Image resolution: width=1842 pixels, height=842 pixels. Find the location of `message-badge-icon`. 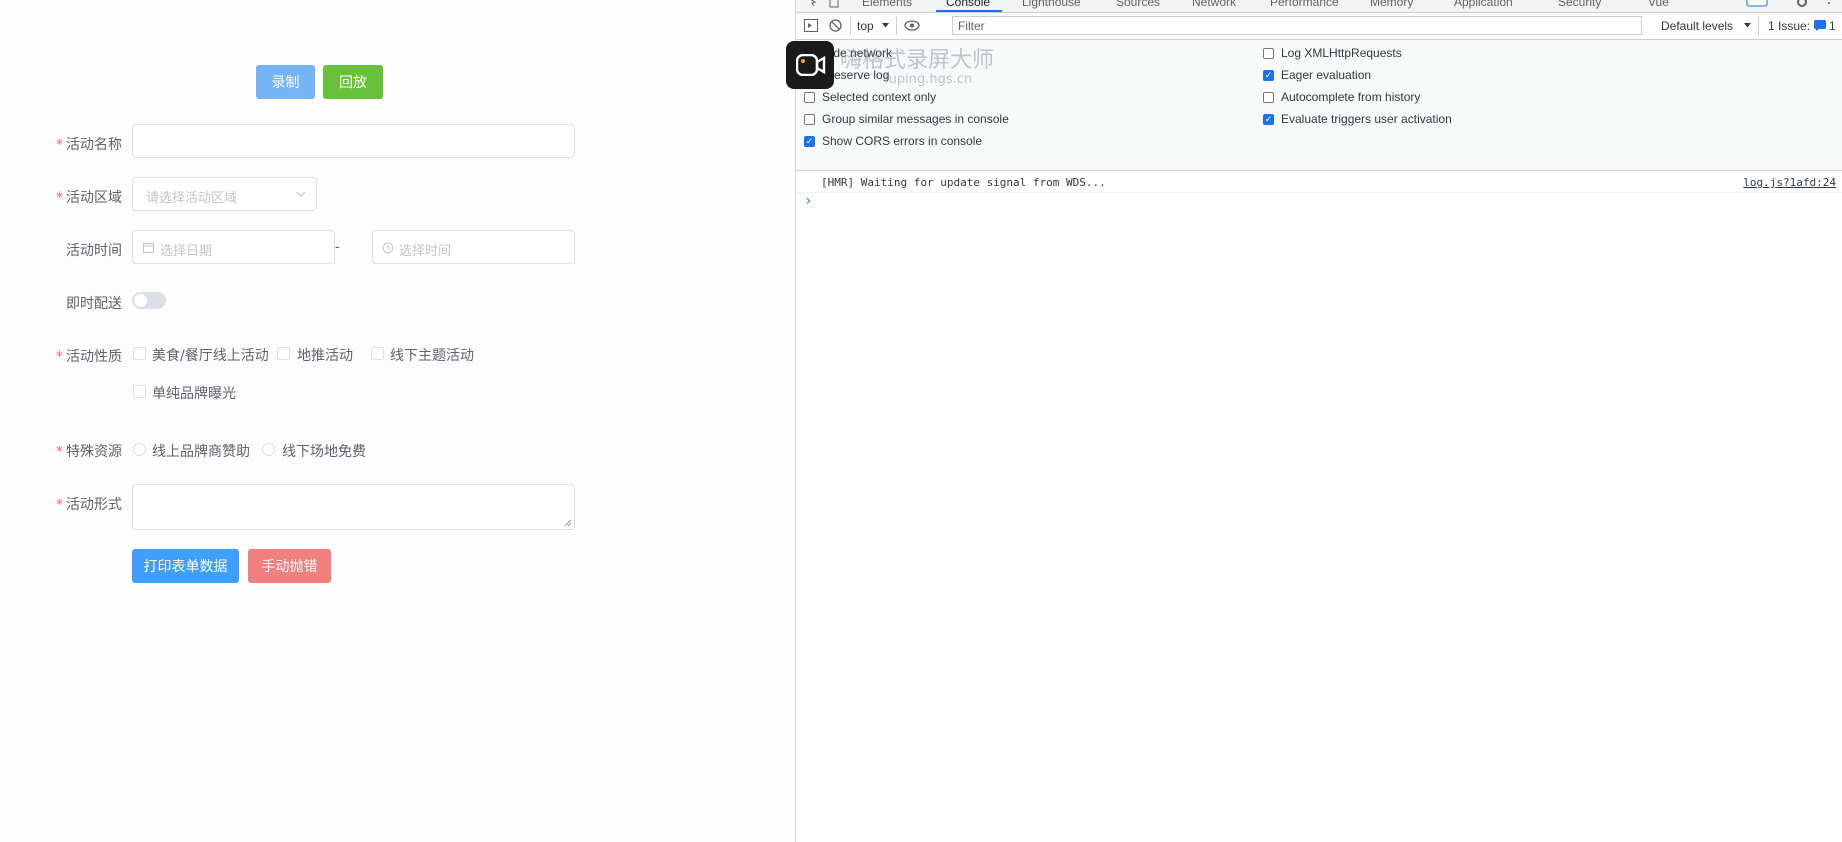

message-badge-icon is located at coordinates (1757, 4).